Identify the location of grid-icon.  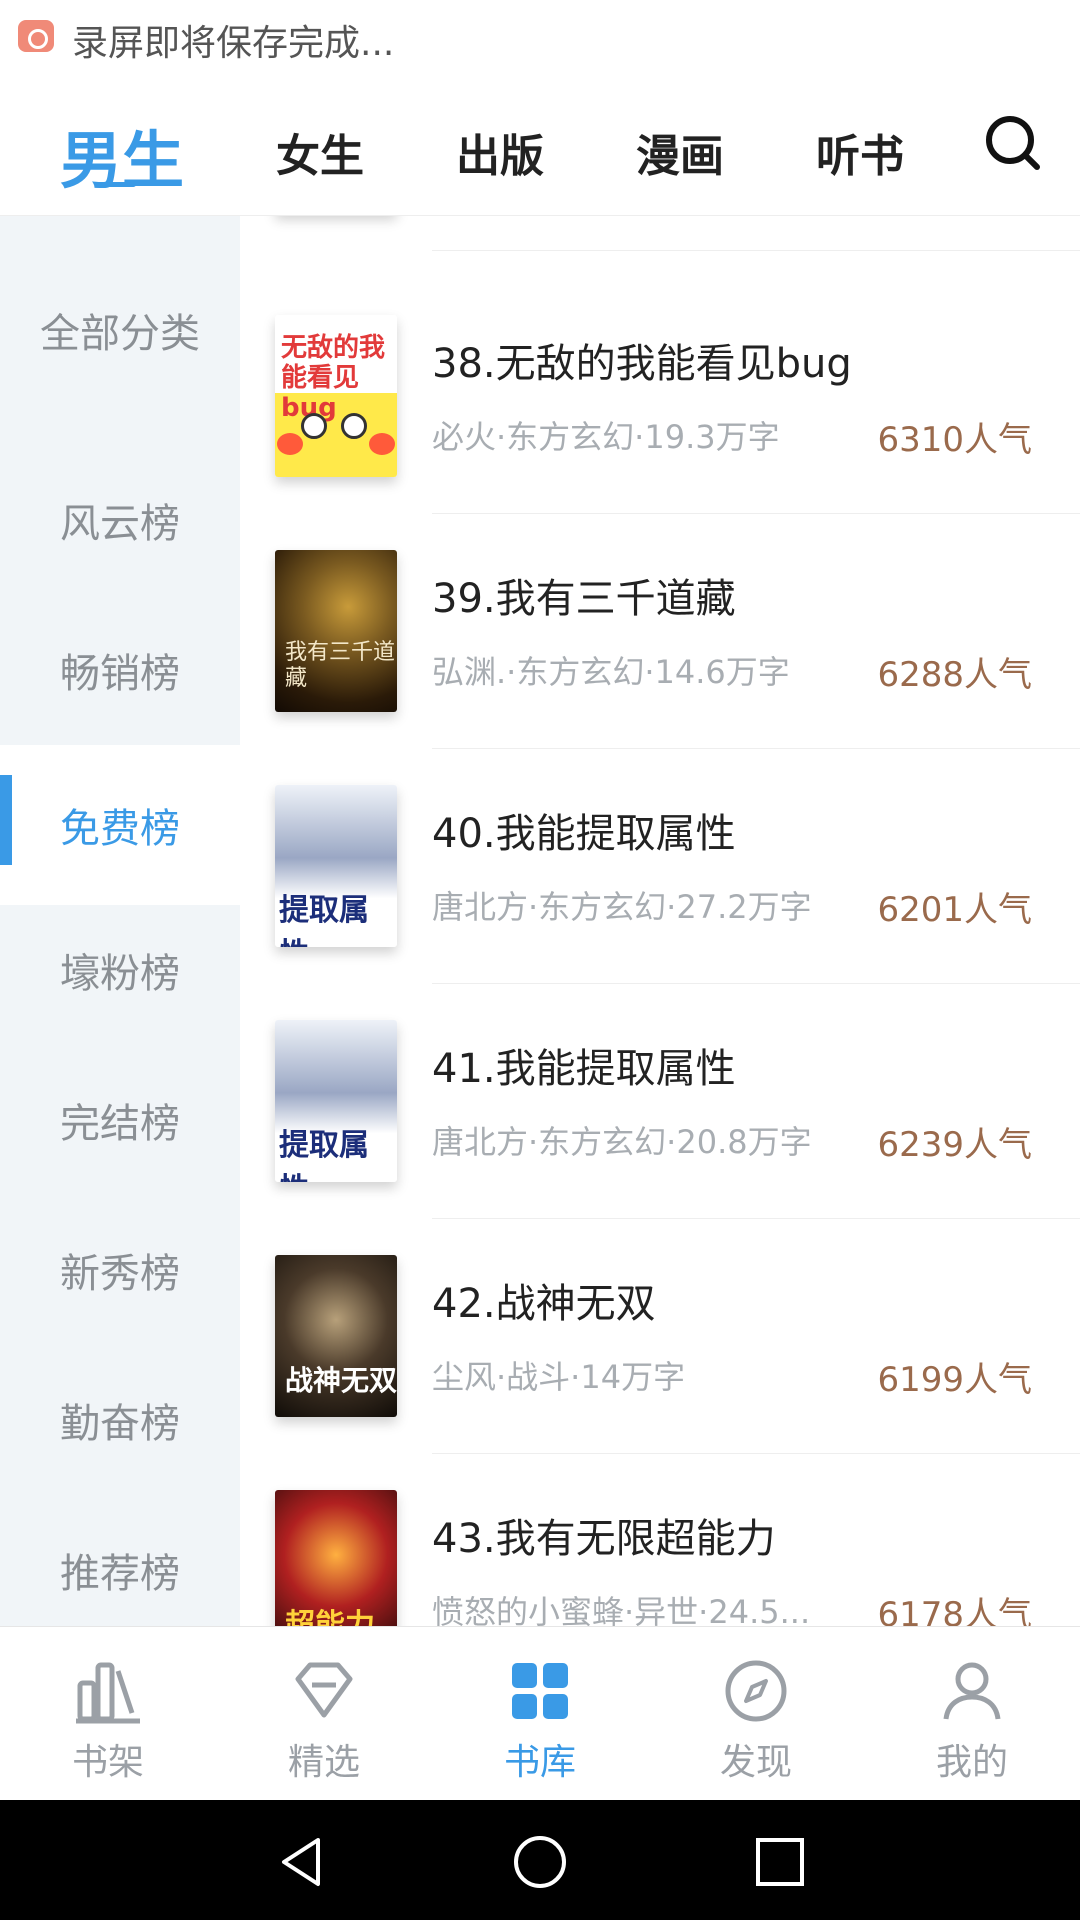
(540, 1691).